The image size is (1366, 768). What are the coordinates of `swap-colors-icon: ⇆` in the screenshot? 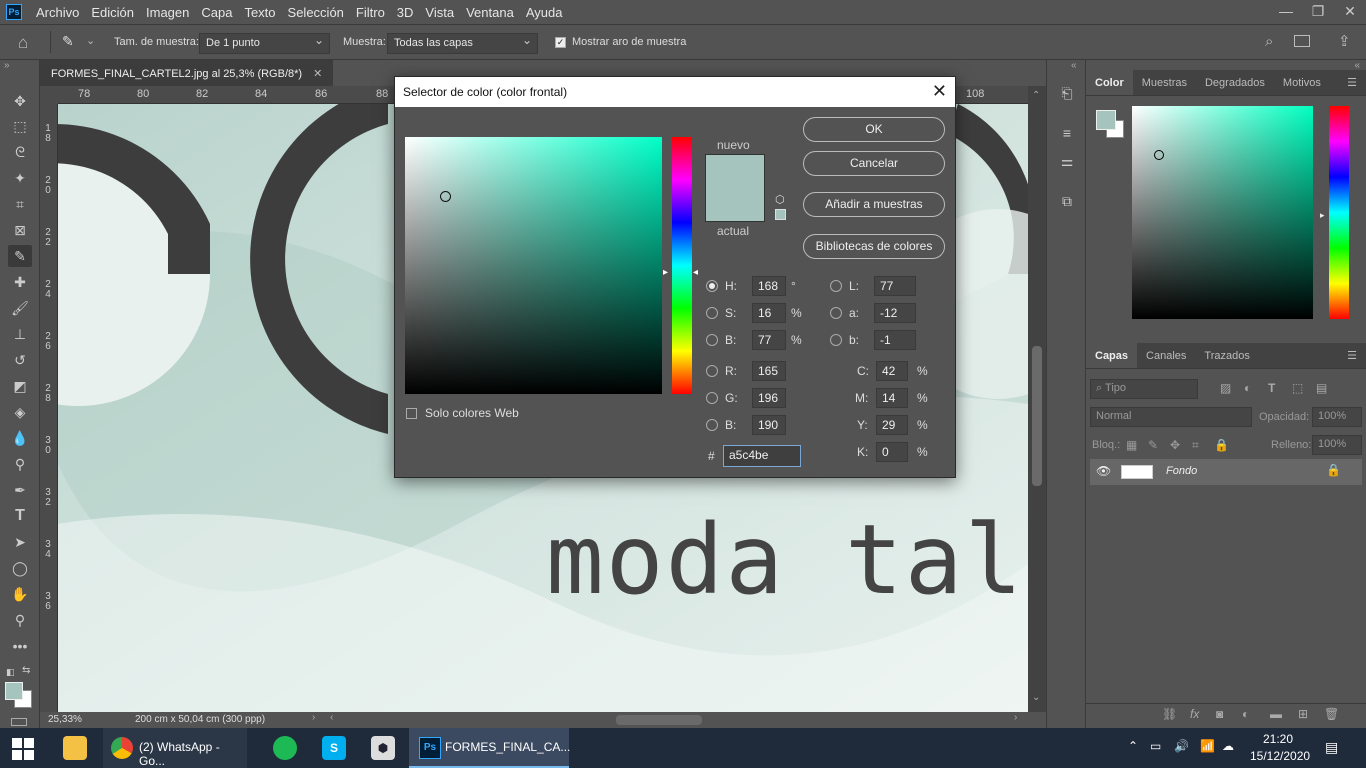 It's located at (26, 670).